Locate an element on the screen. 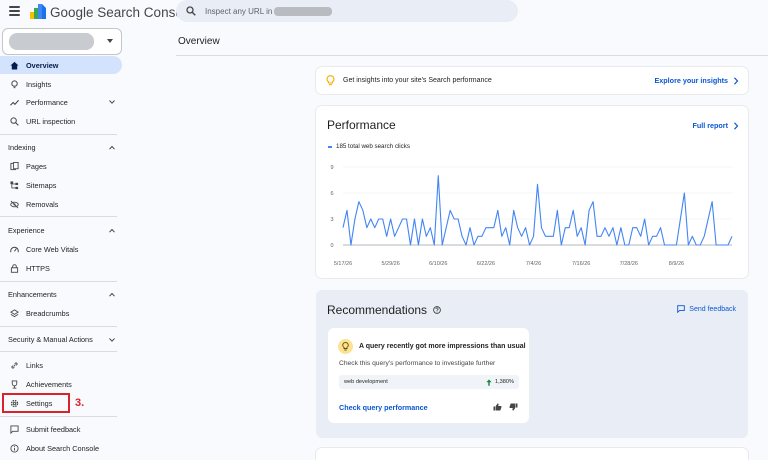 This screenshot has height=460, width=768. y-tick-label: 6 is located at coordinates (331, 194).